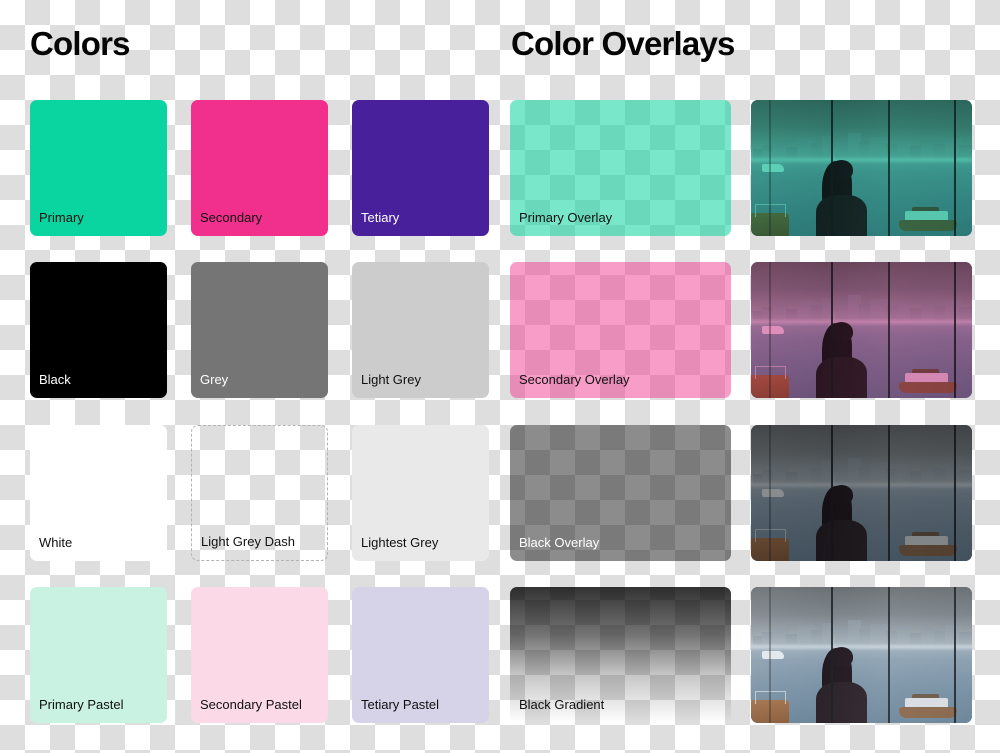  Describe the element at coordinates (80, 43) in the screenshot. I see `page-title-colors: Colors` at that location.